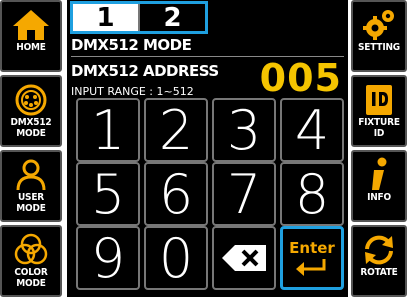 Image resolution: width=407 pixels, height=297 pixels. What do you see at coordinates (379, 272) in the screenshot?
I see `rotate-label: ROTATE` at bounding box center [379, 272].